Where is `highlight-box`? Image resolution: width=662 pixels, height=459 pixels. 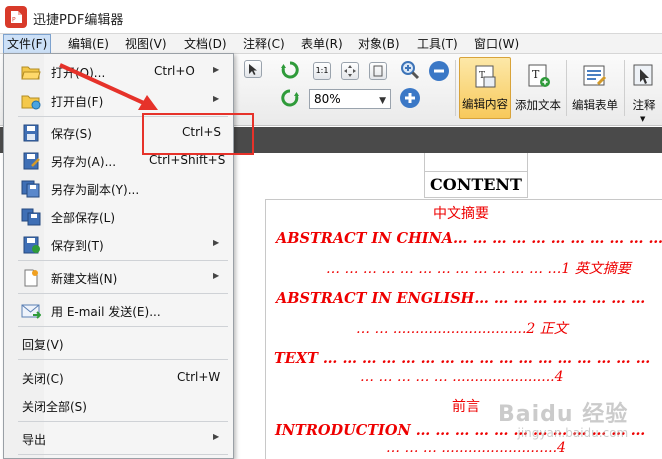 highlight-box is located at coordinates (198, 134).